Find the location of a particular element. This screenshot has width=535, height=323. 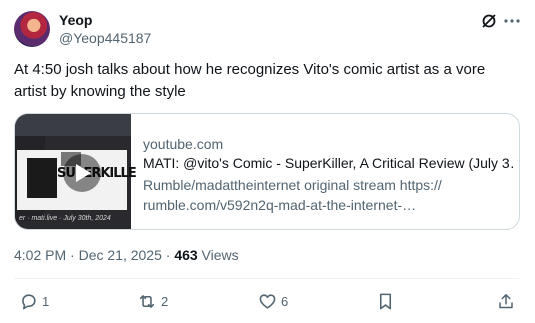

play-icon is located at coordinates (82, 173).